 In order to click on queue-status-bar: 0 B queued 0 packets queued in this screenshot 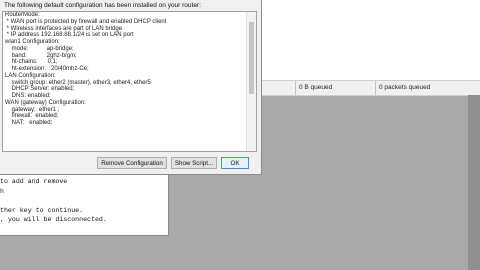, I will do `click(370, 88)`.